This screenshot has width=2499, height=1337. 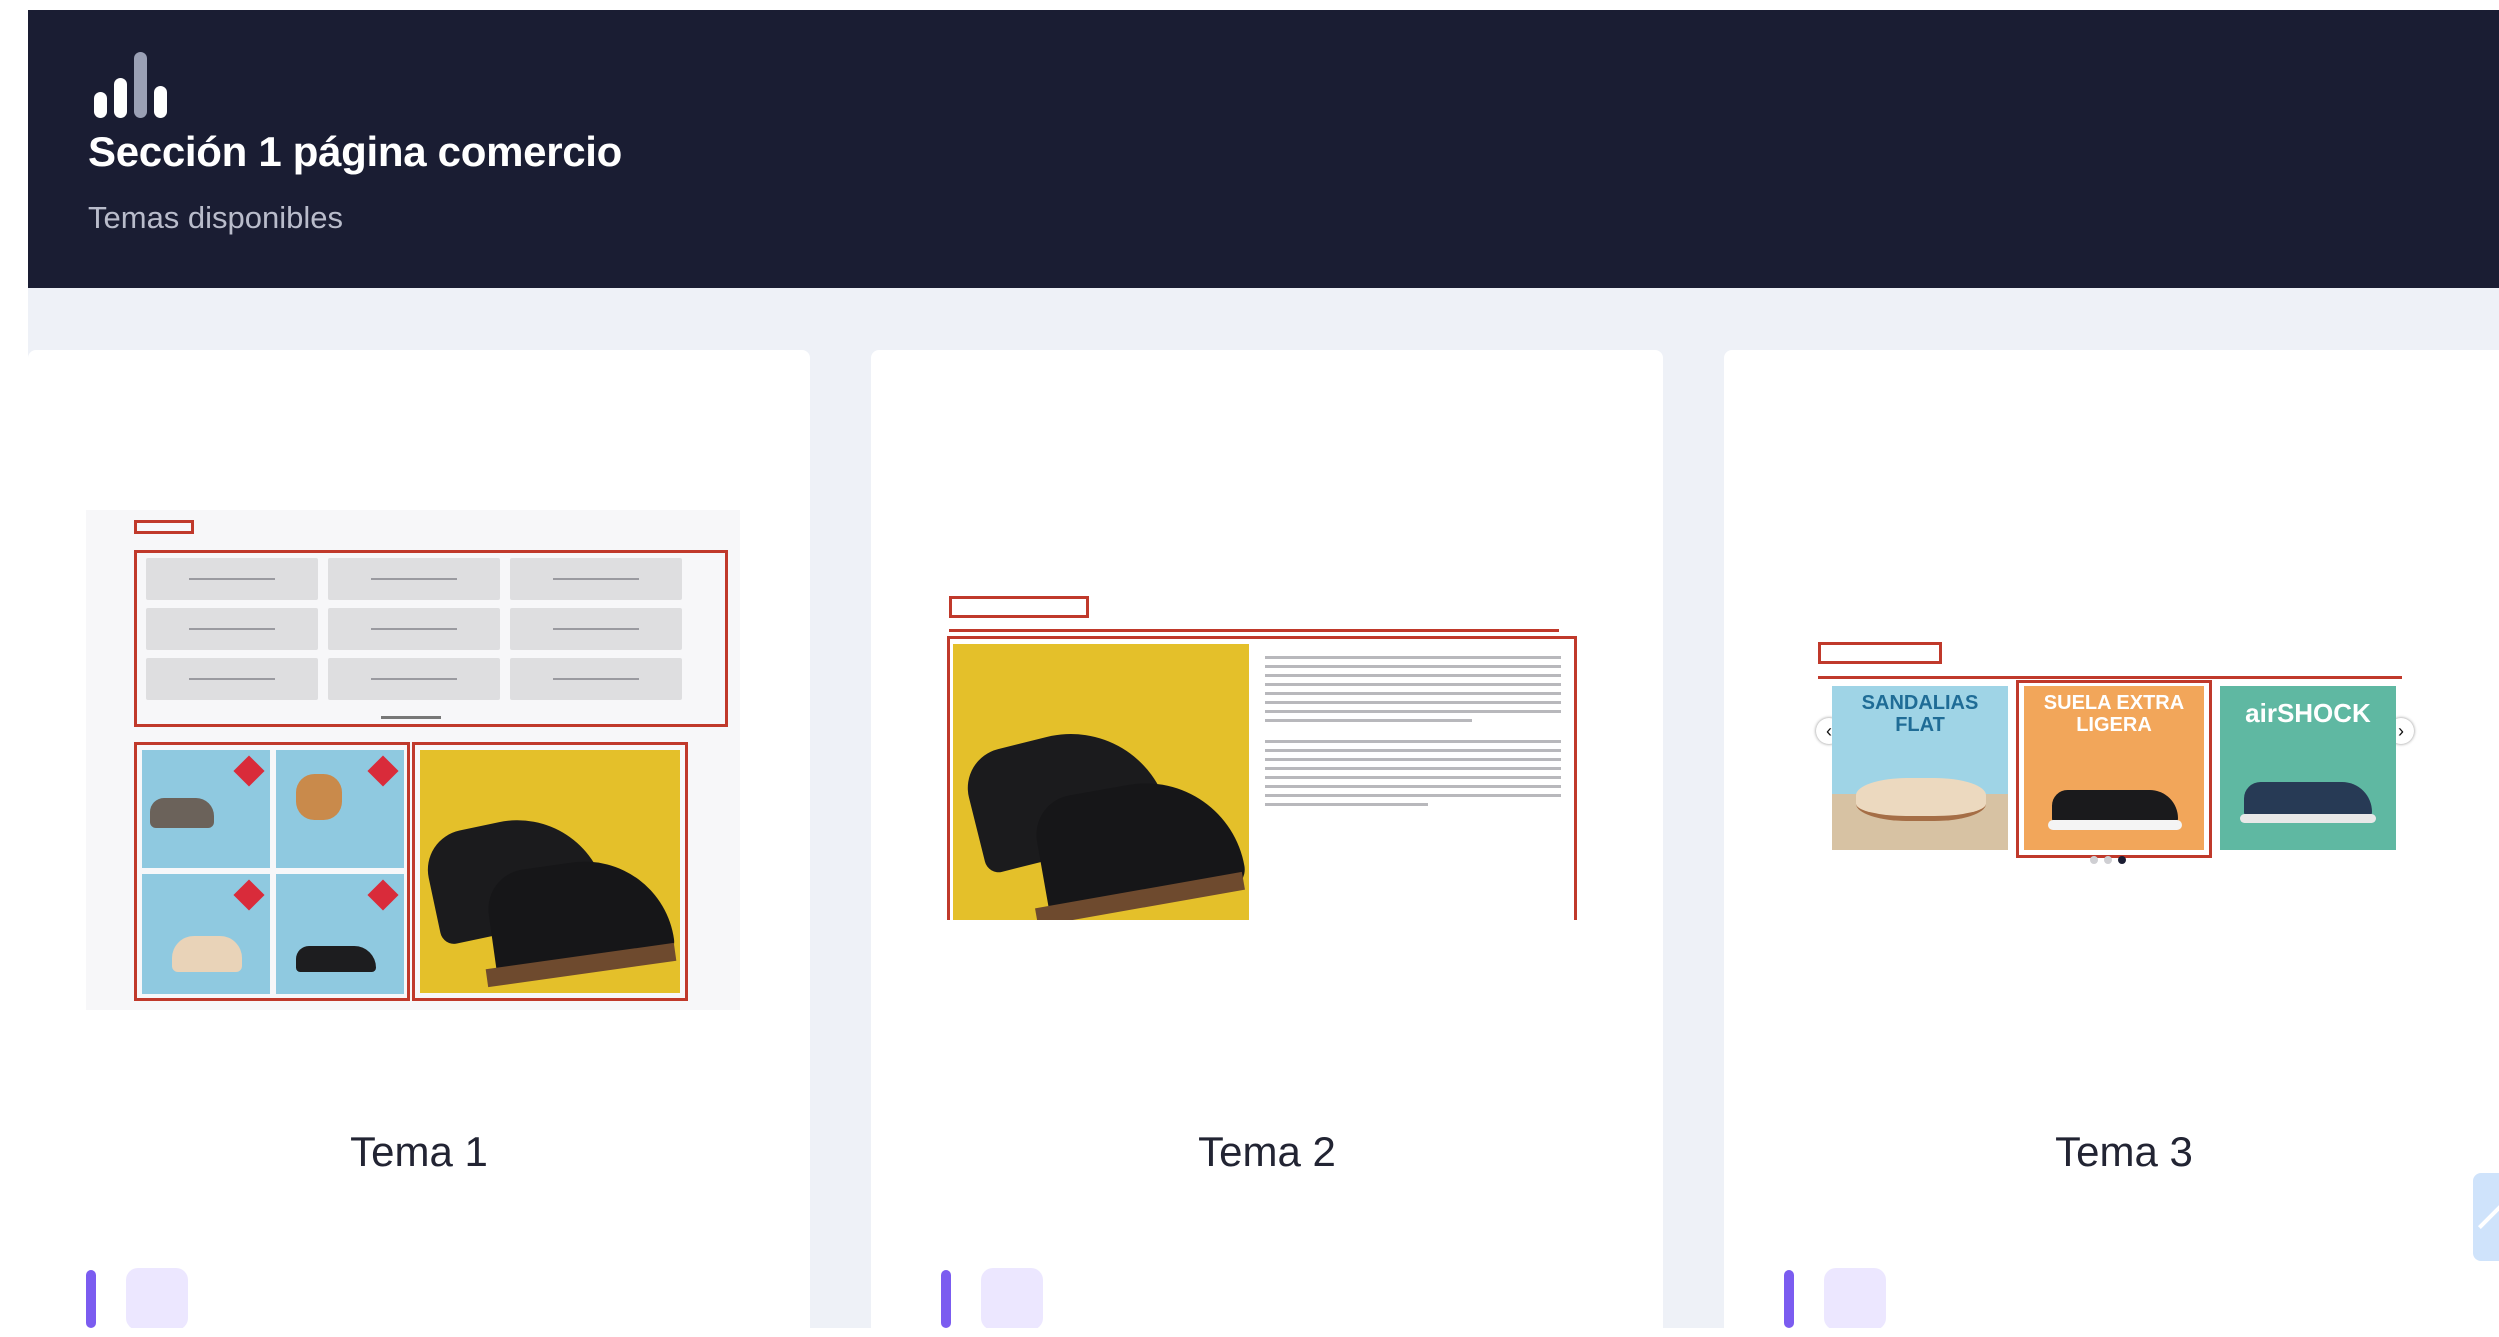 I want to click on scroll-to-top-button, so click(x=2486, y=1217).